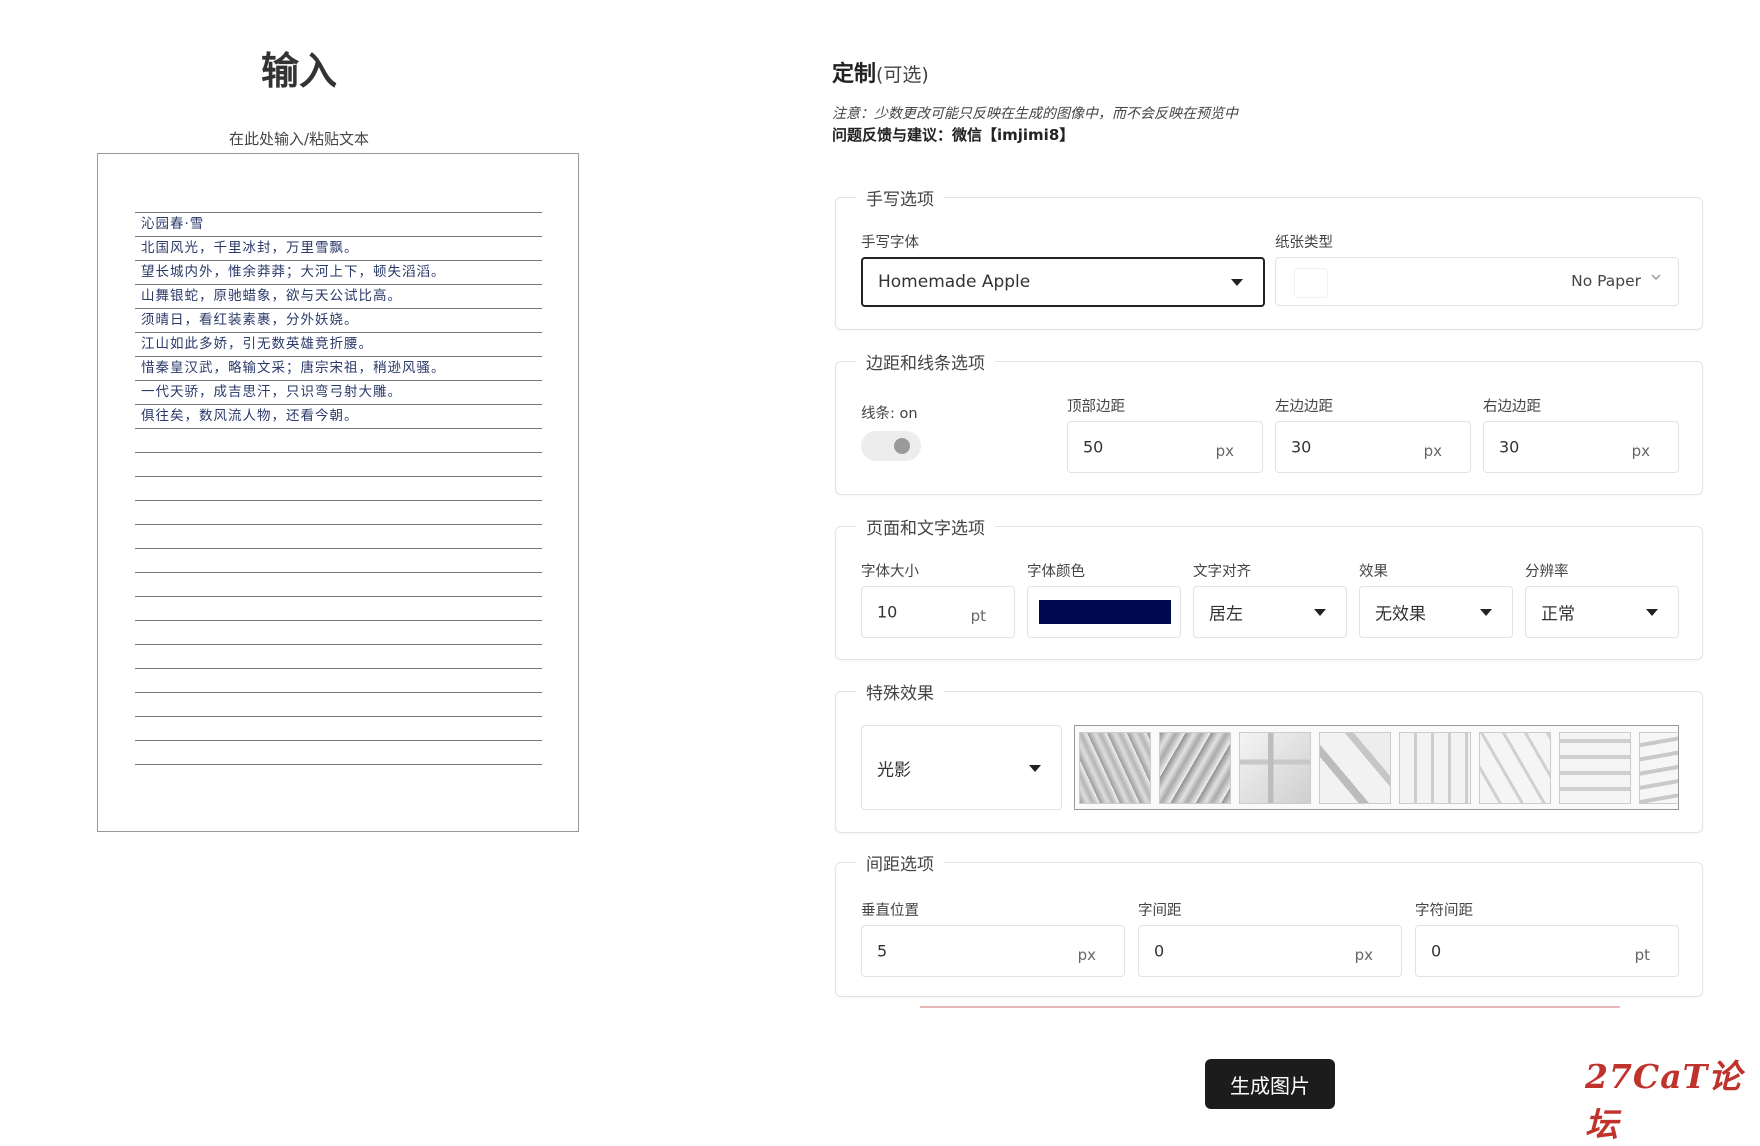 The image size is (1760, 1146). I want to click on poem-line: 惜秦皇汉武，略输文采；唐宗宋祖，稍逊风骚。, so click(293, 368).